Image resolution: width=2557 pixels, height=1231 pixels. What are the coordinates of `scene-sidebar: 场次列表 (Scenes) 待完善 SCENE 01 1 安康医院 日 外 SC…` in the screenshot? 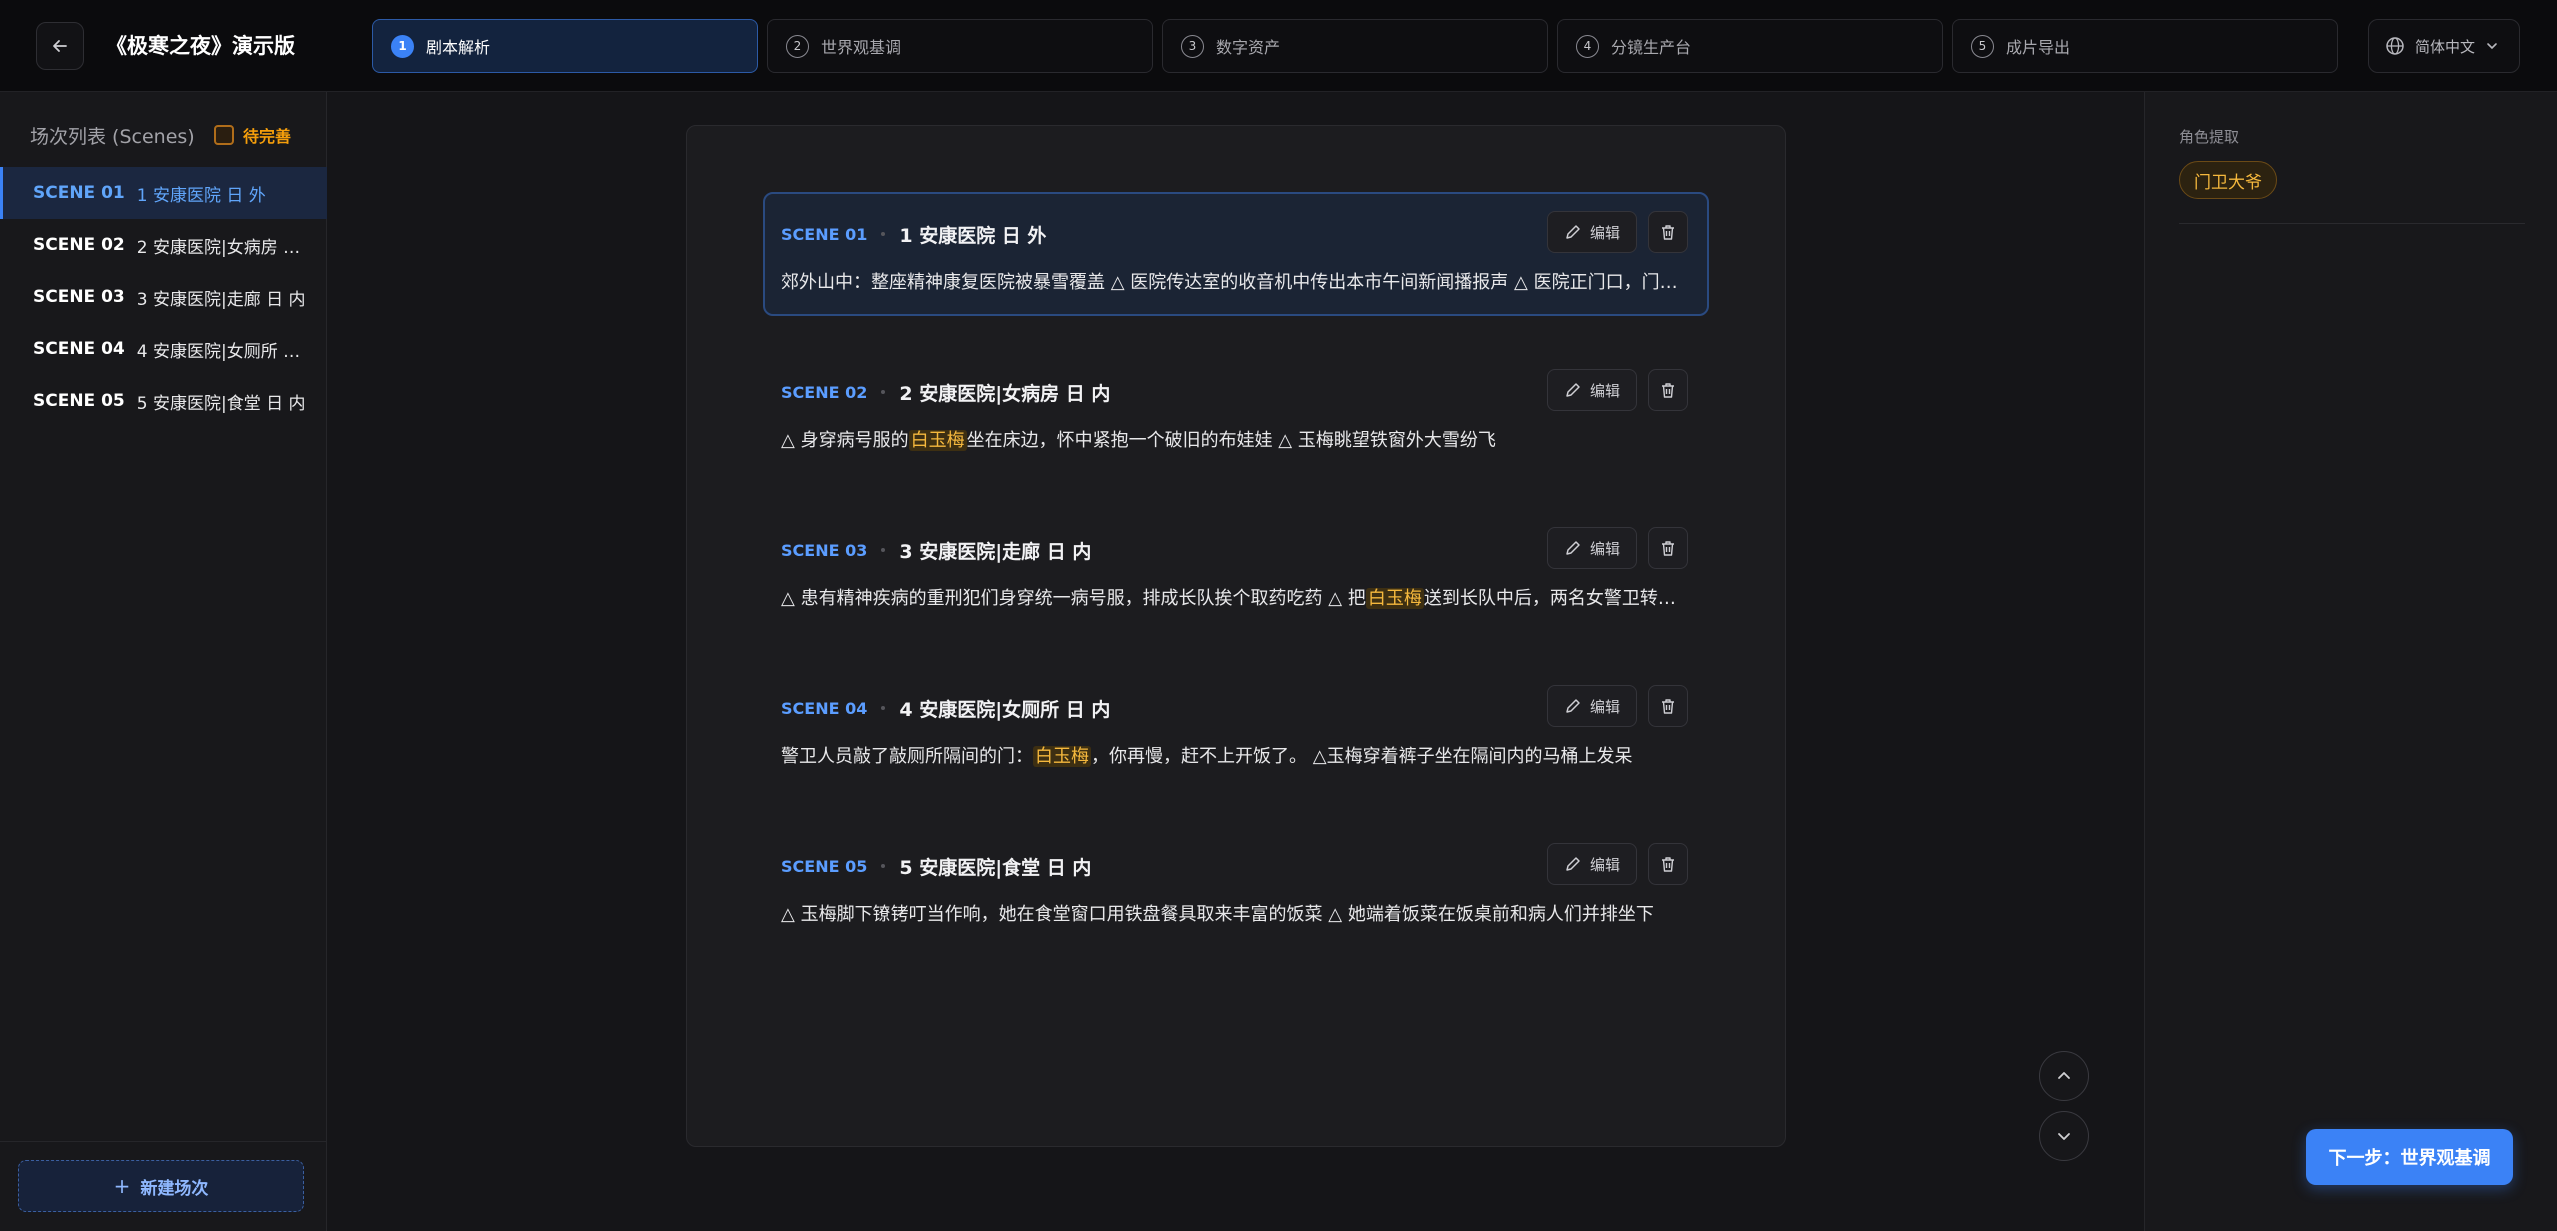 It's located at (163, 661).